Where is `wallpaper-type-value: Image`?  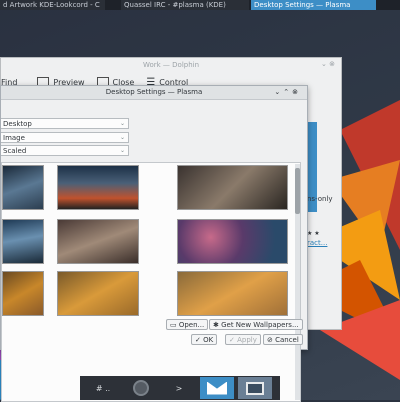 wallpaper-type-value: Image is located at coordinates (14, 138).